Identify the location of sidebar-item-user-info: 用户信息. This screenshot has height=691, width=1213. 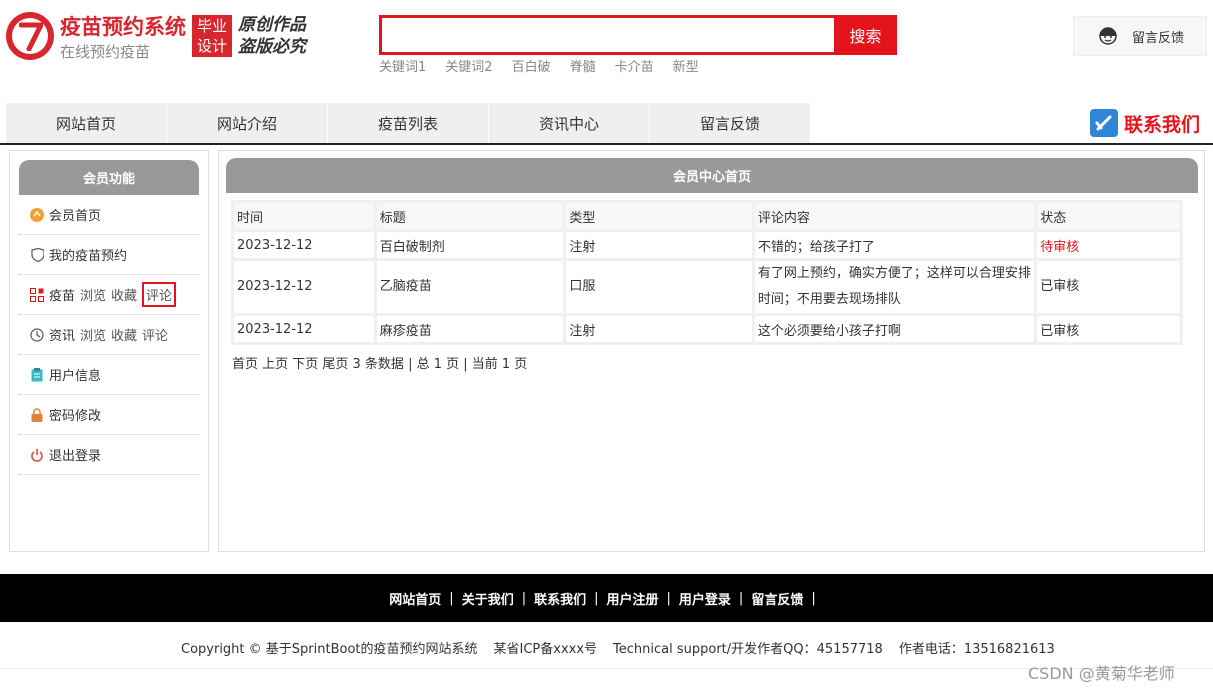
(109, 375).